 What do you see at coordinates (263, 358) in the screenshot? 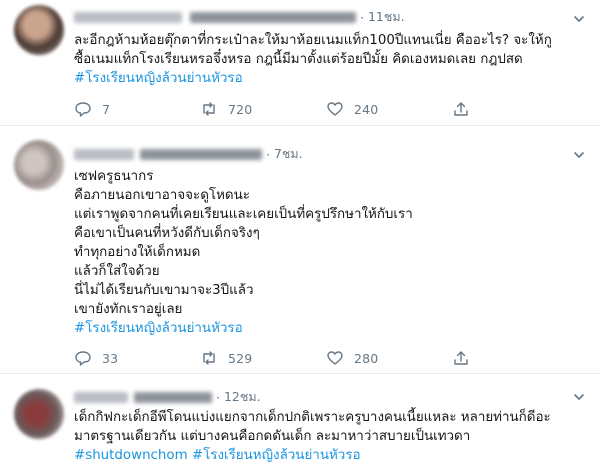
I see `retweet-button: 529` at bounding box center [263, 358].